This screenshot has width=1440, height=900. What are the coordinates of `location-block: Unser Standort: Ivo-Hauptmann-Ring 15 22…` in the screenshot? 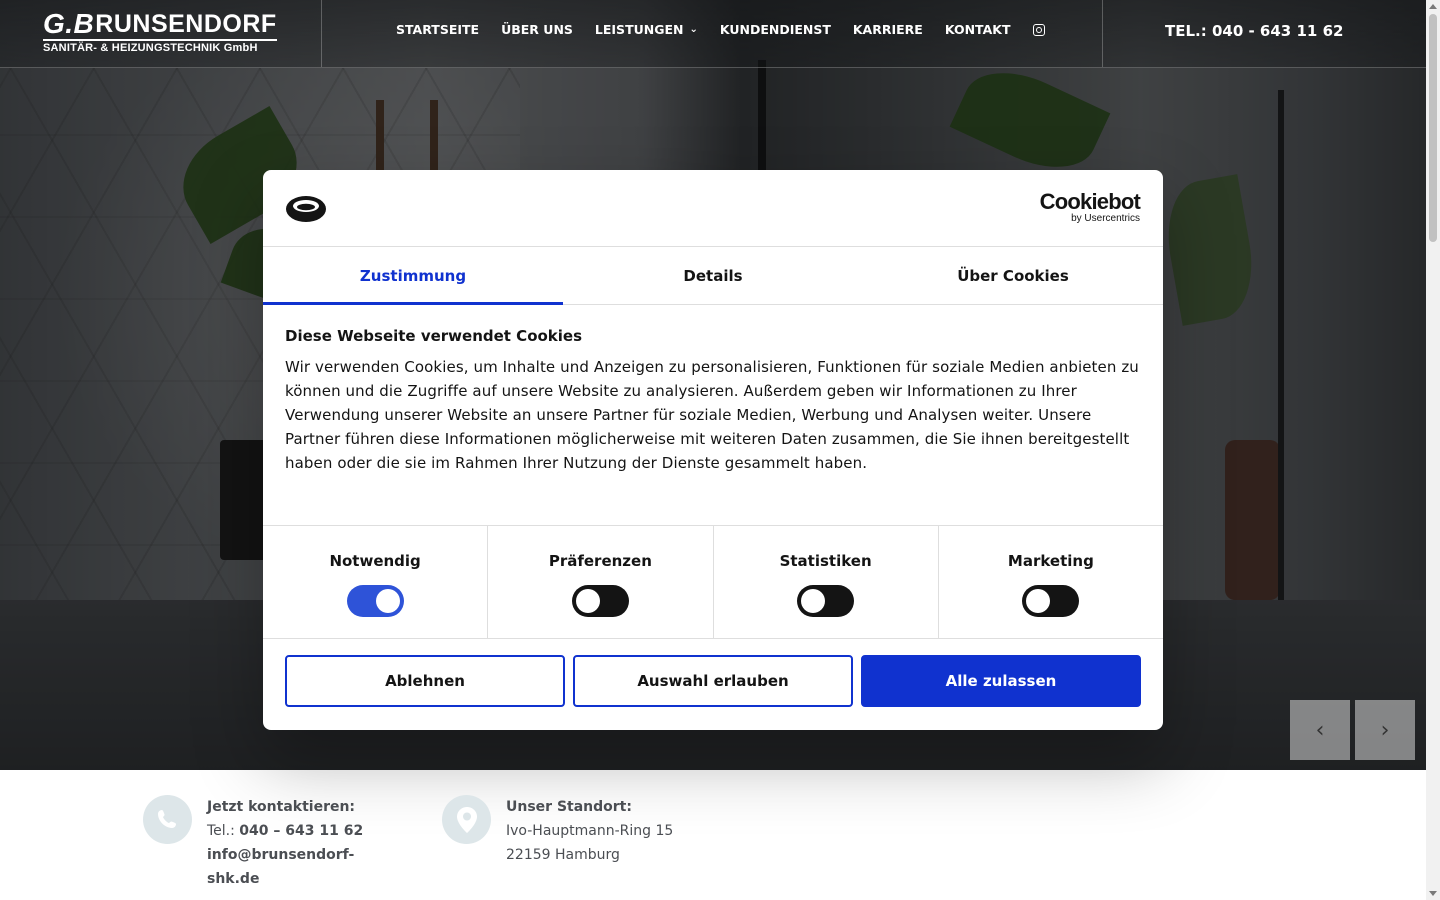 It's located at (557, 831).